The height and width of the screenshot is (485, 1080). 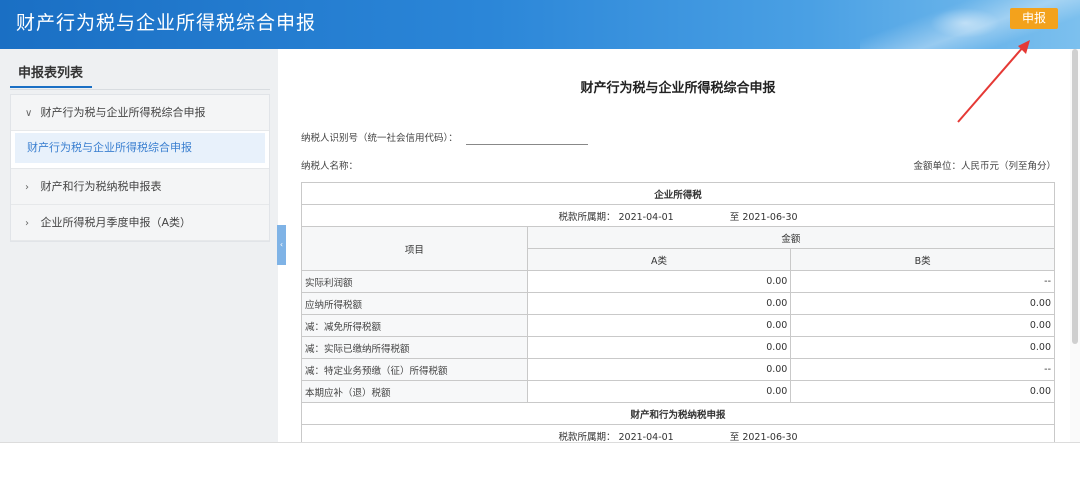 I want to click on table-row: 减：特定业务预缴（征）所得税额 0.00 --, so click(x=678, y=369).